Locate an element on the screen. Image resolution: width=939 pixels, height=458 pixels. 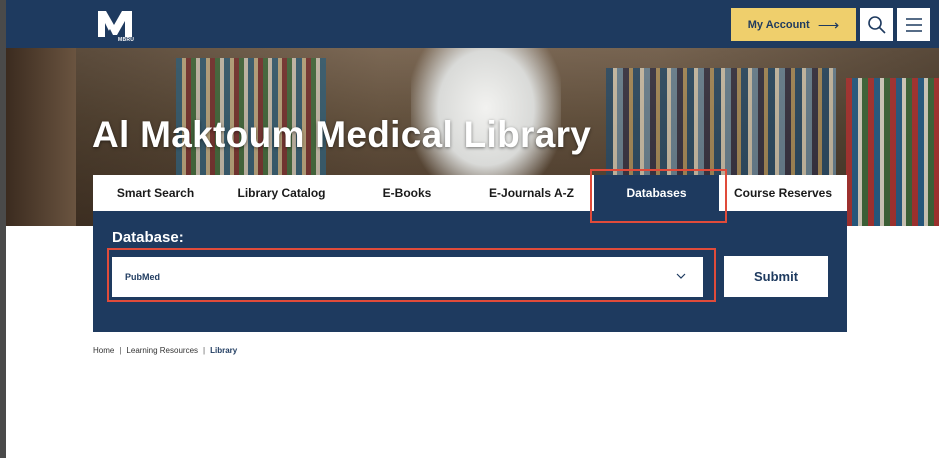
database-label: Database: is located at coordinates (148, 237).